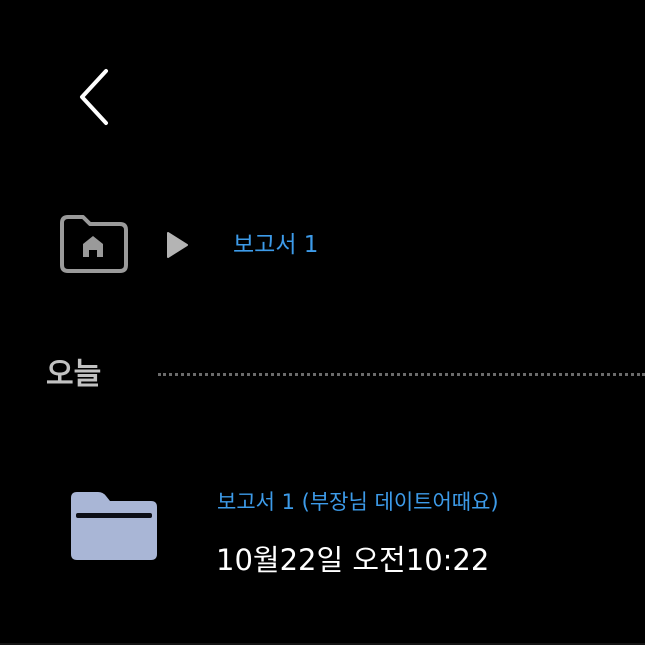 Image resolution: width=645 pixels, height=645 pixels. Describe the element at coordinates (353, 560) in the screenshot. I see `file-modified-date: 10월22일 오전10:22` at that location.